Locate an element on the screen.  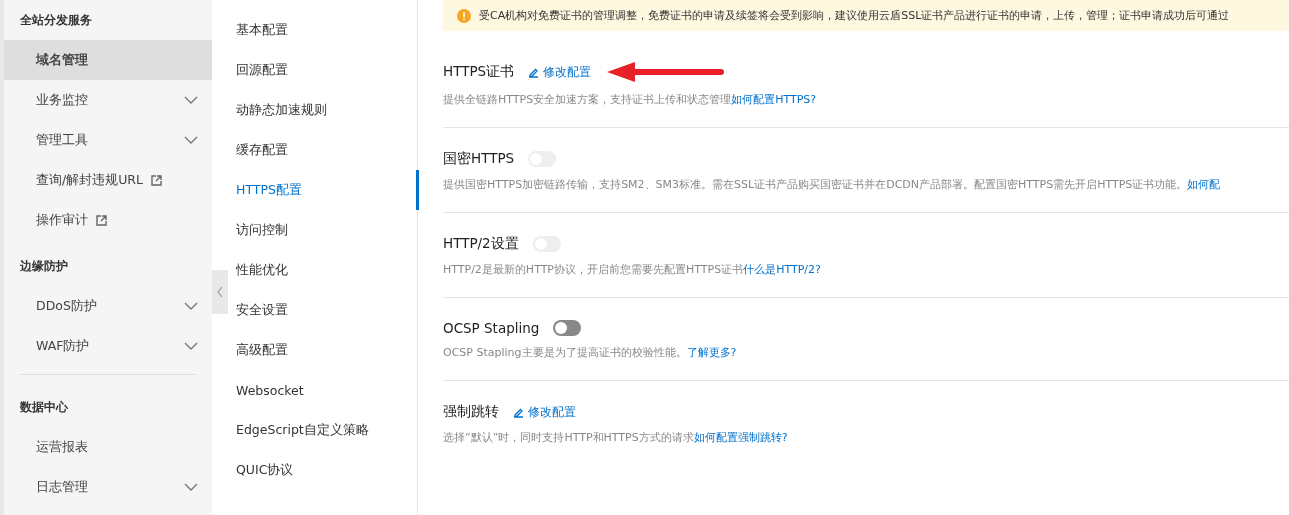
sidebar-item: 业务监控 is located at coordinates (108, 100).